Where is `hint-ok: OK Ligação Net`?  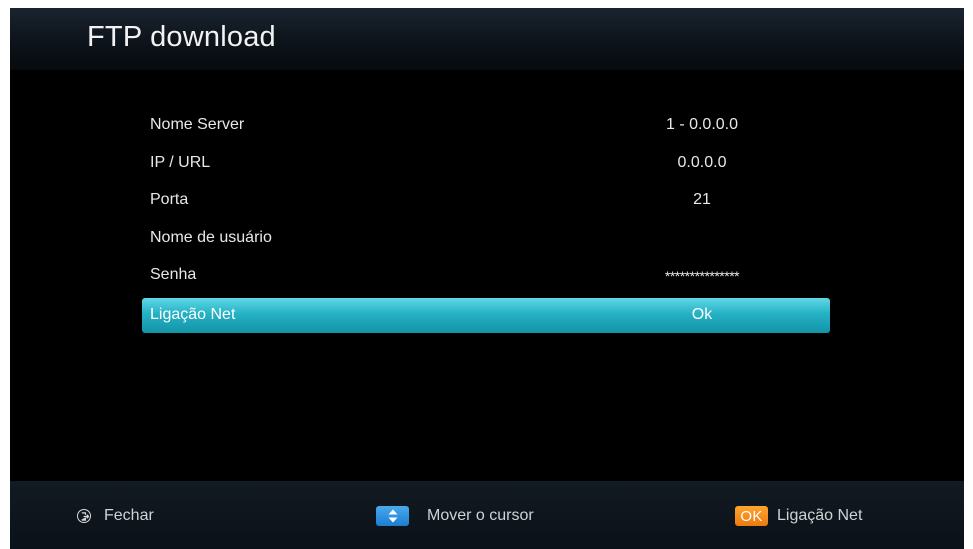 hint-ok: OK Ligação Net is located at coordinates (798, 516).